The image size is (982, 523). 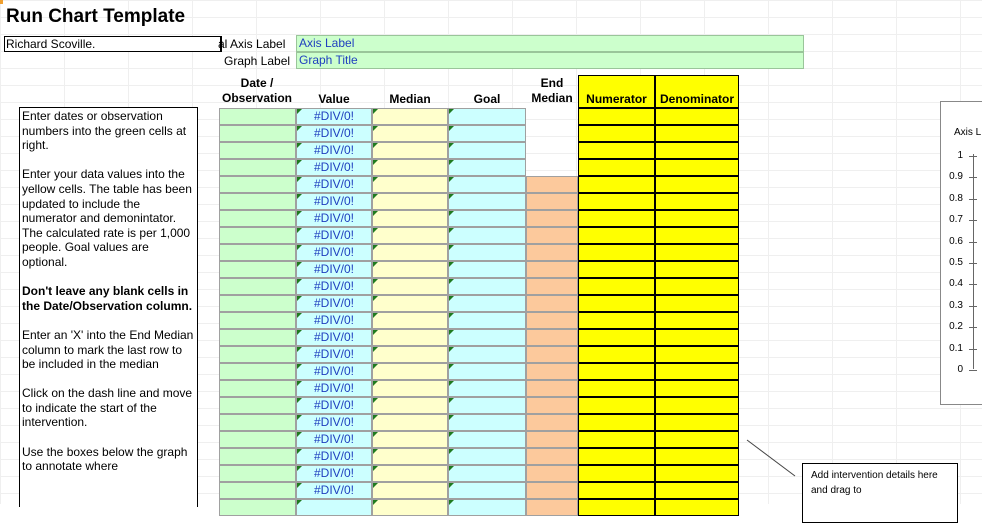 What do you see at coordinates (113, 44) in the screenshot?
I see `author-cell: Richard Scoville.` at bounding box center [113, 44].